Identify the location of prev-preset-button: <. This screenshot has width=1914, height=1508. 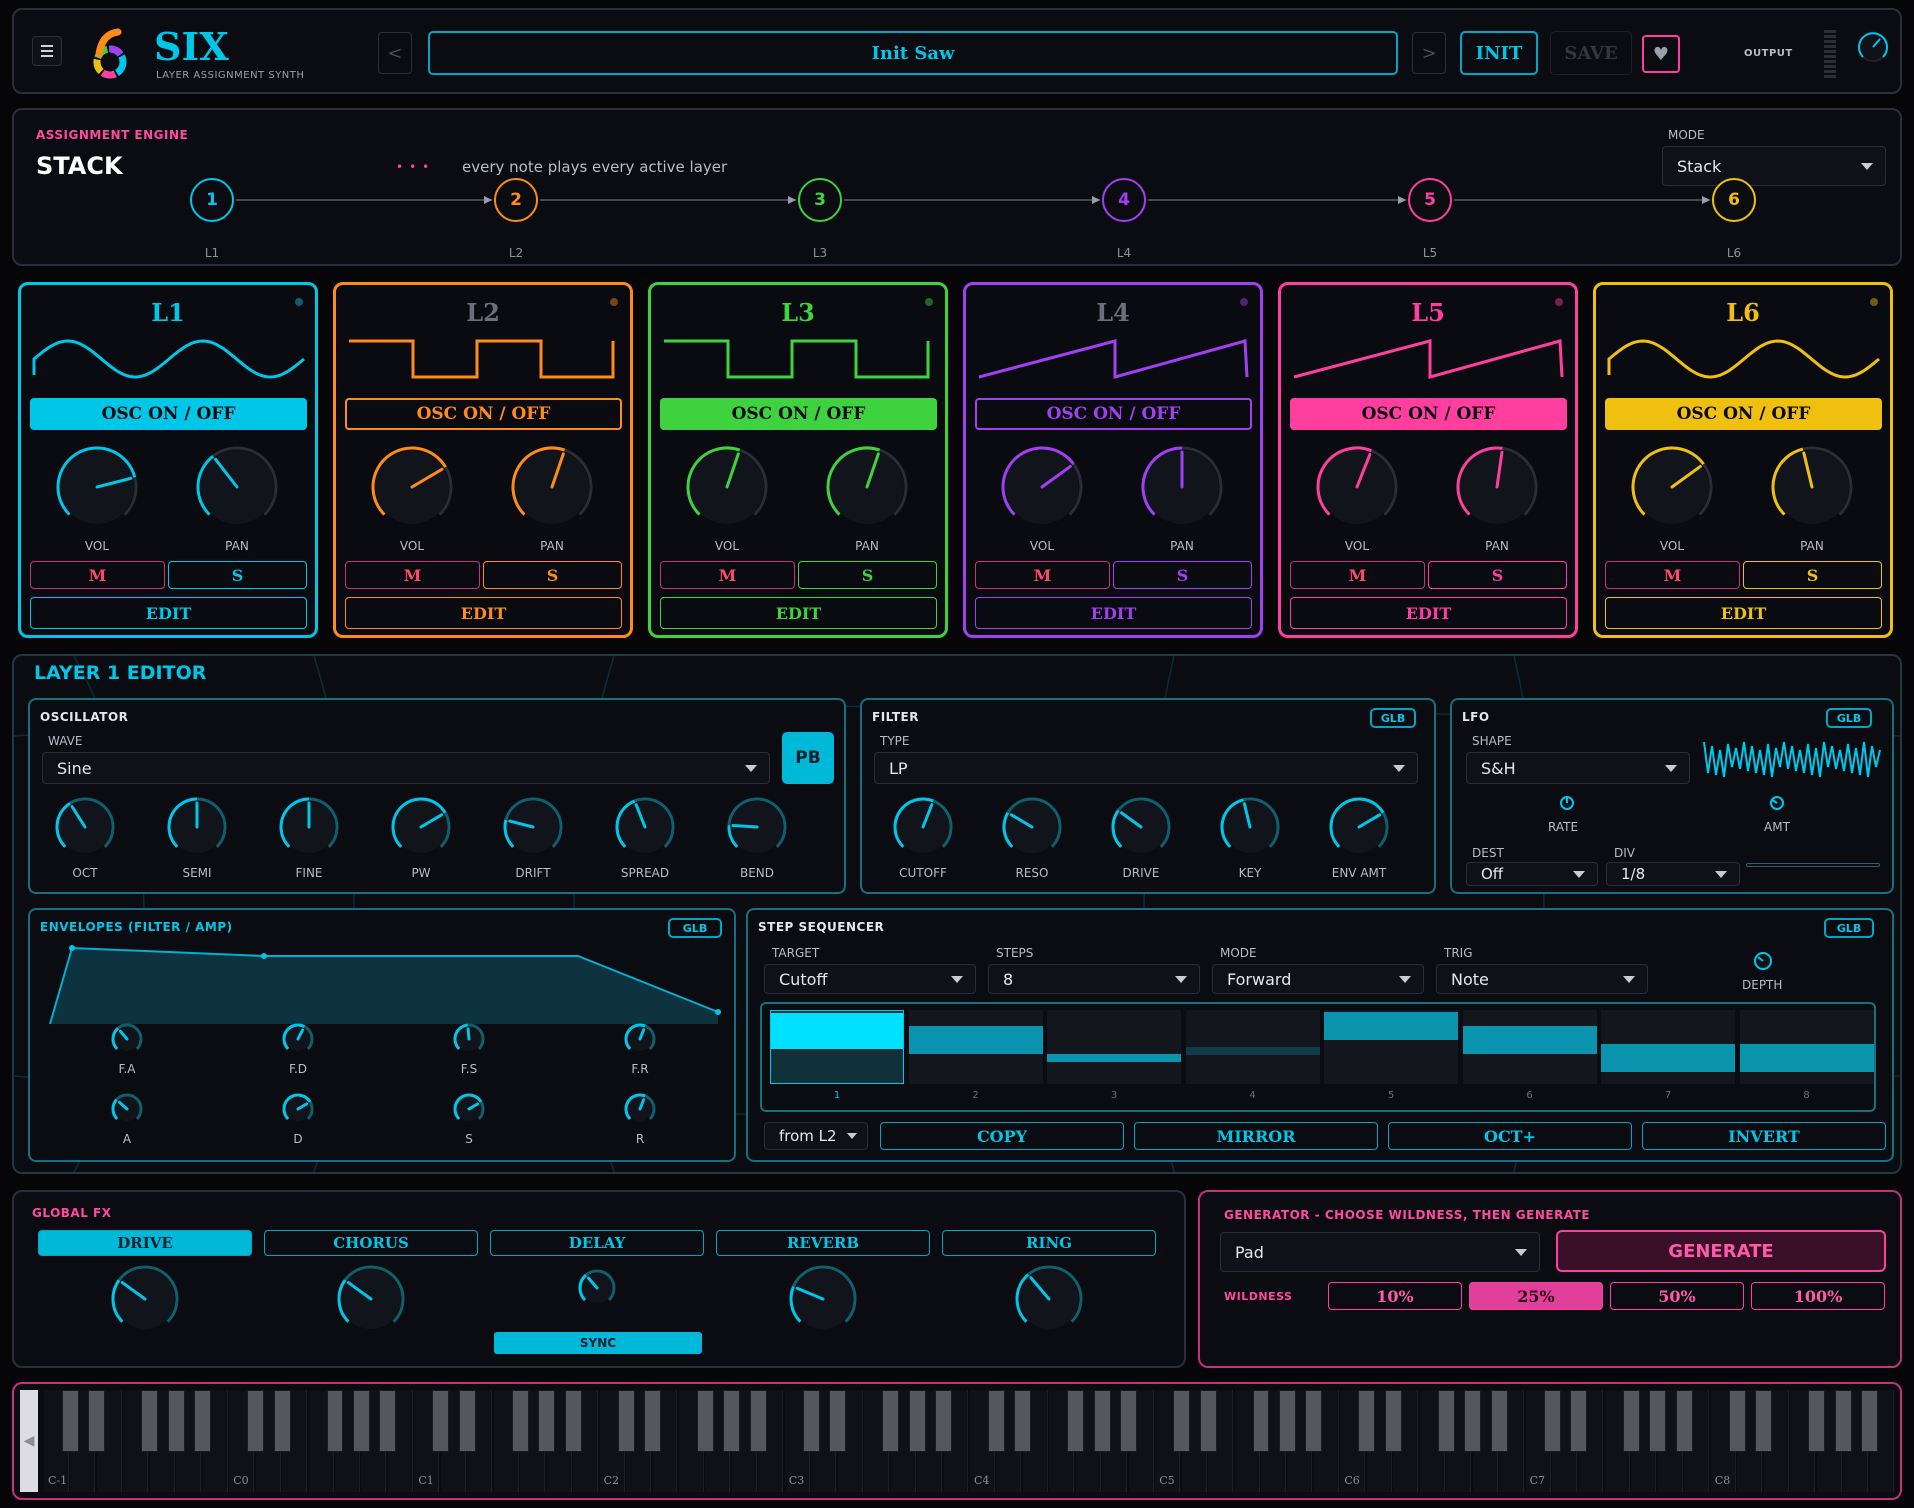
(395, 53).